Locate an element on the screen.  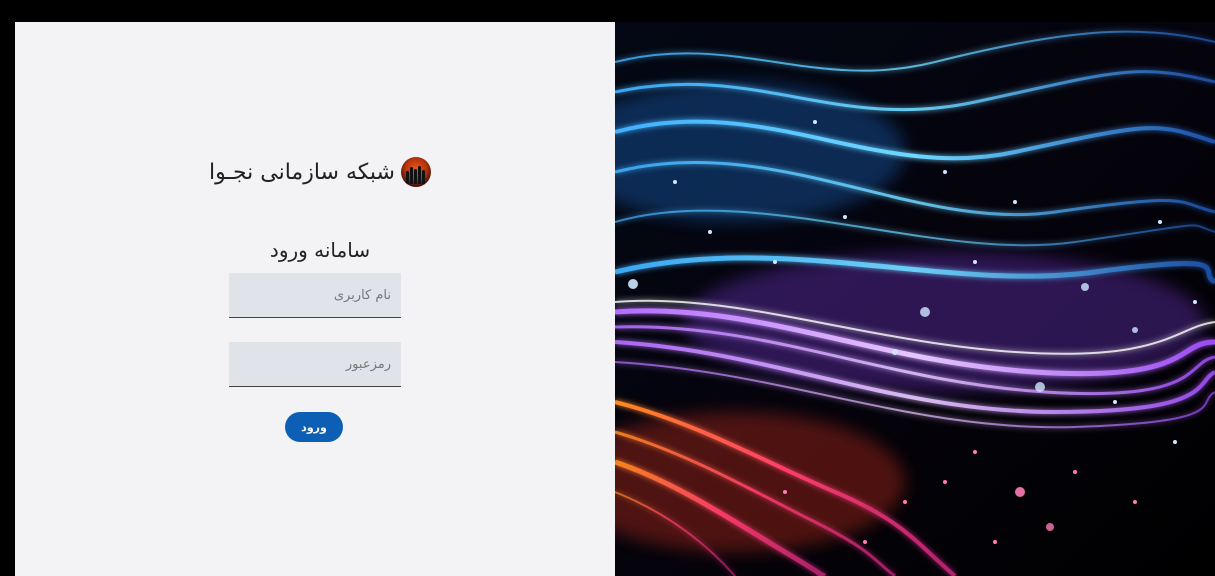
top-bar is located at coordinates (607, 11).